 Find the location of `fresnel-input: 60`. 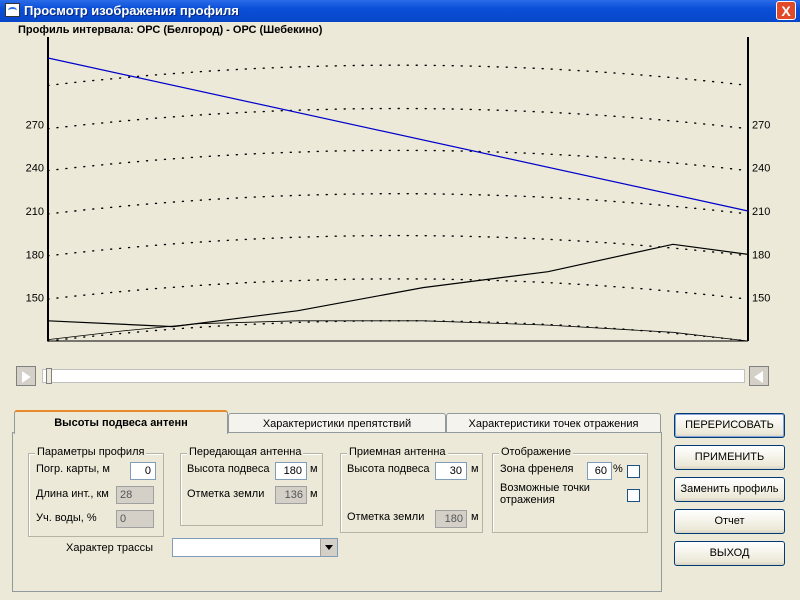

fresnel-input: 60 is located at coordinates (599, 471).